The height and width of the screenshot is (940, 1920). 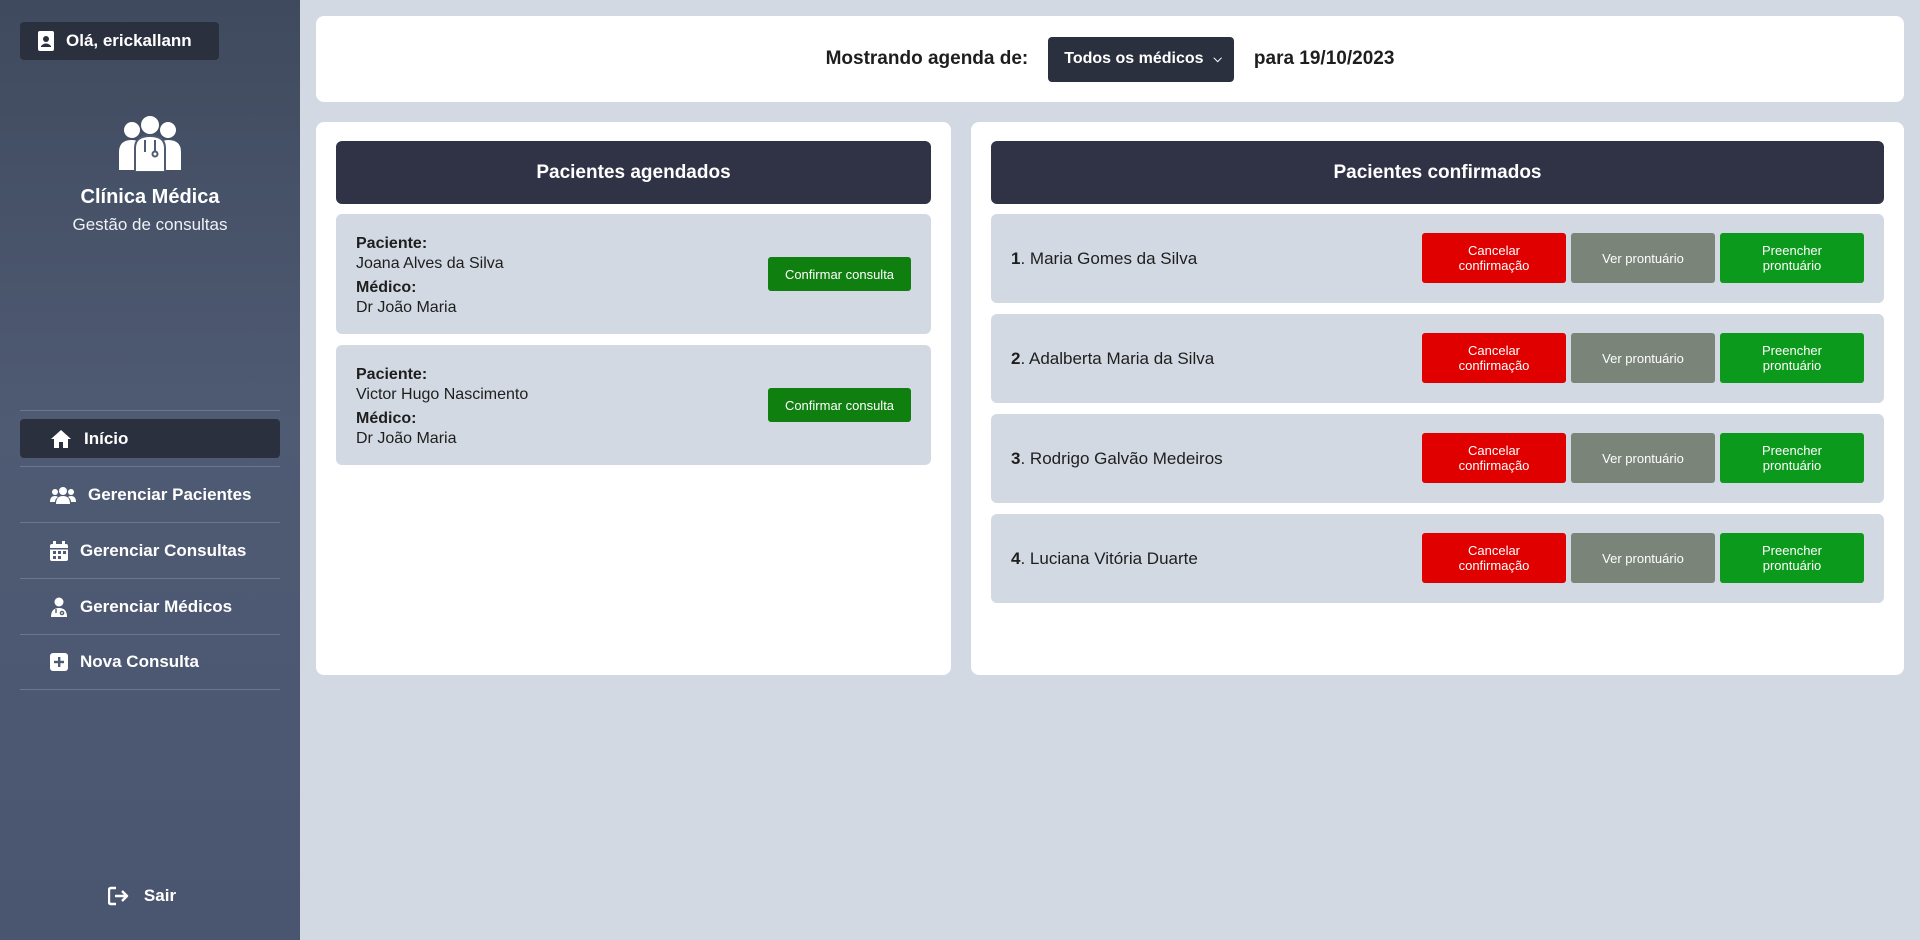 I want to click on user-greeting: Olá, erickallann, so click(x=129, y=40).